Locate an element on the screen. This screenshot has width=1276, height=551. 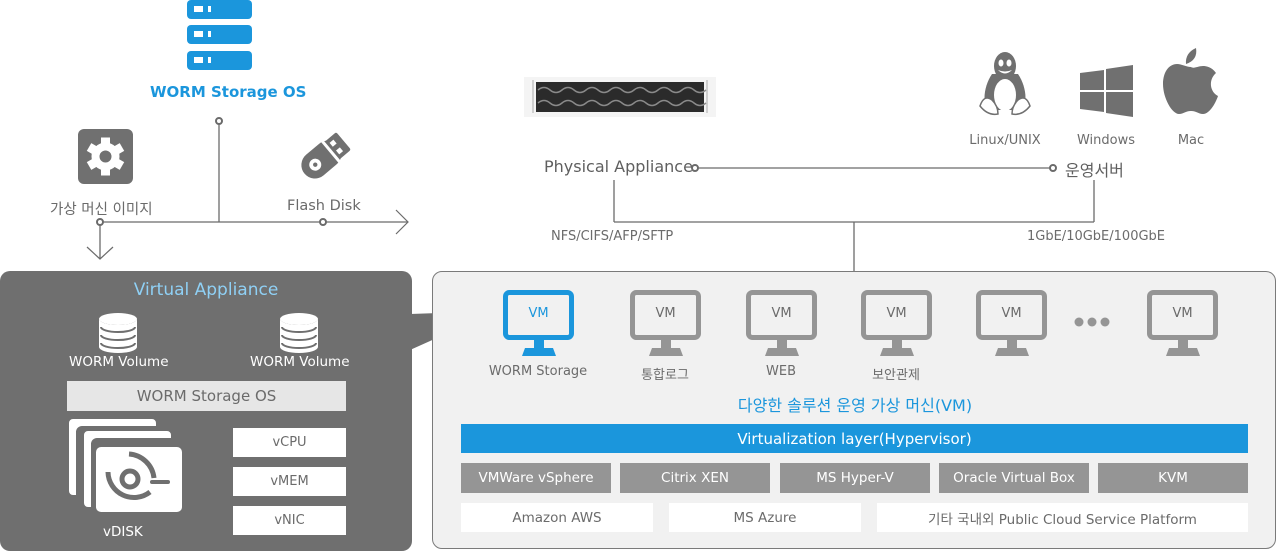
hypervisor-hyper-v: MS Hyper-V is located at coordinates (855, 478).